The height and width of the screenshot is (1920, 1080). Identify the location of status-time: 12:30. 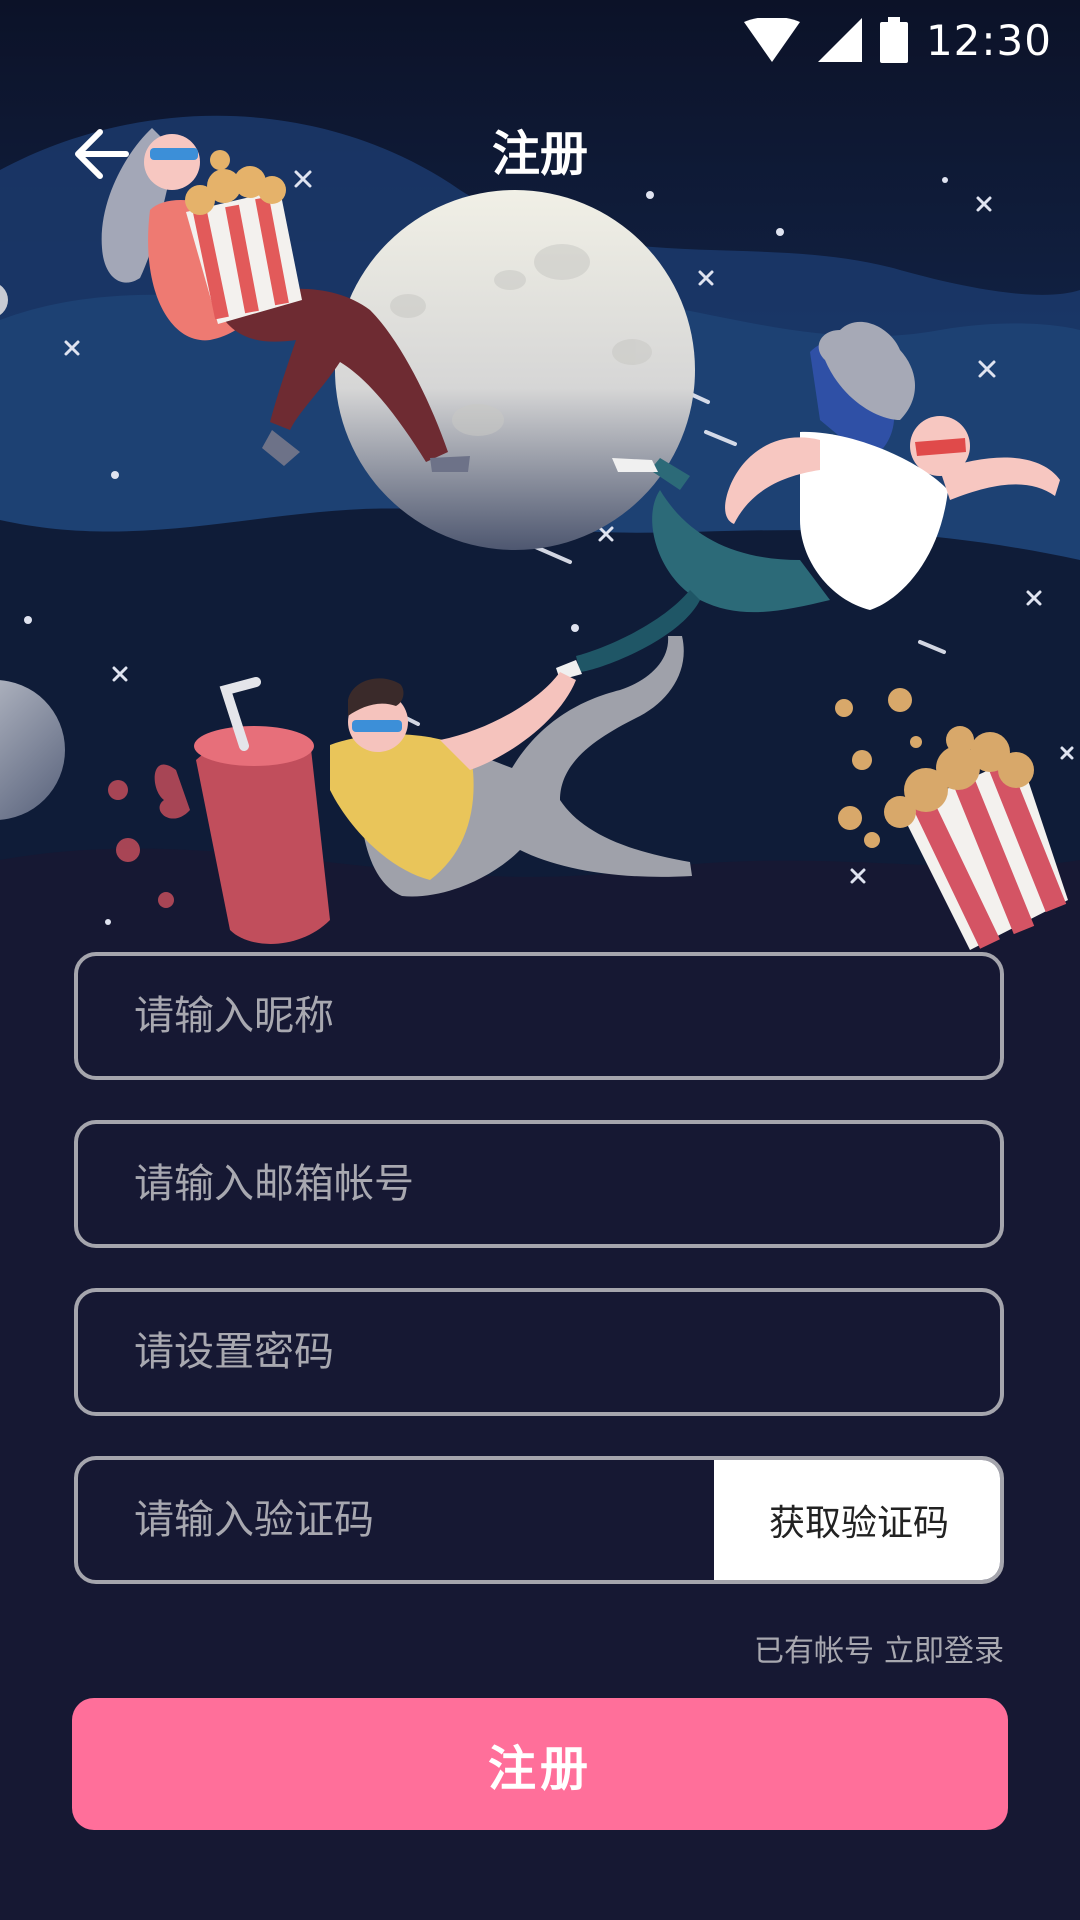
(988, 40).